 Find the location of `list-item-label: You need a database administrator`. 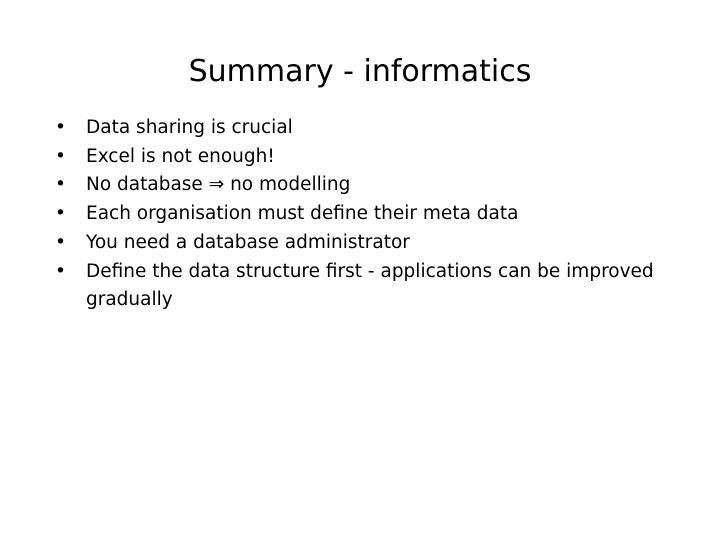

list-item-label: You need a database administrator is located at coordinates (248, 242).